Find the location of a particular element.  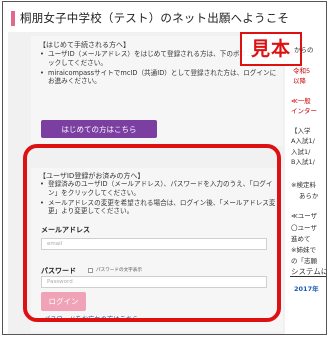

page-title: 桐朋女子中学校（テスト）のネット出願へようこそ is located at coordinates (155, 18).